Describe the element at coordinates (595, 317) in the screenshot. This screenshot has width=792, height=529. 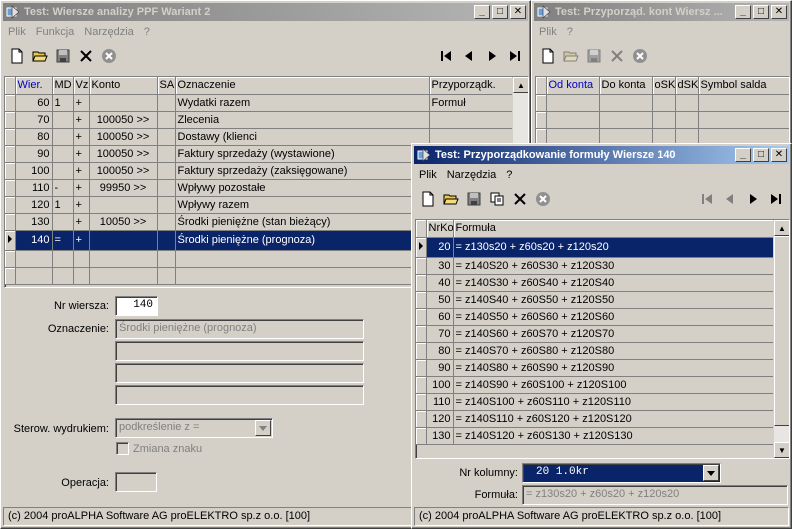
I see `table-row: 60 = z140S50 + z60S60 + z120S60` at that location.